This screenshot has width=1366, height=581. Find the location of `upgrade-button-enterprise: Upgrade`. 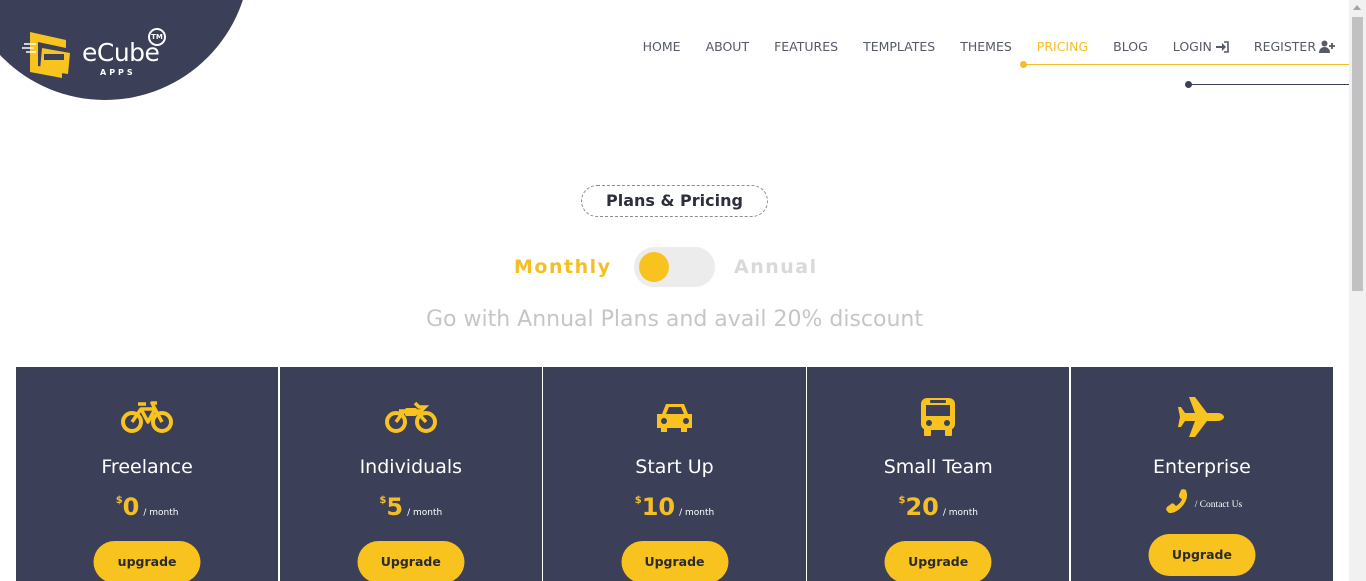

upgrade-button-enterprise: Upgrade is located at coordinates (1202, 555).